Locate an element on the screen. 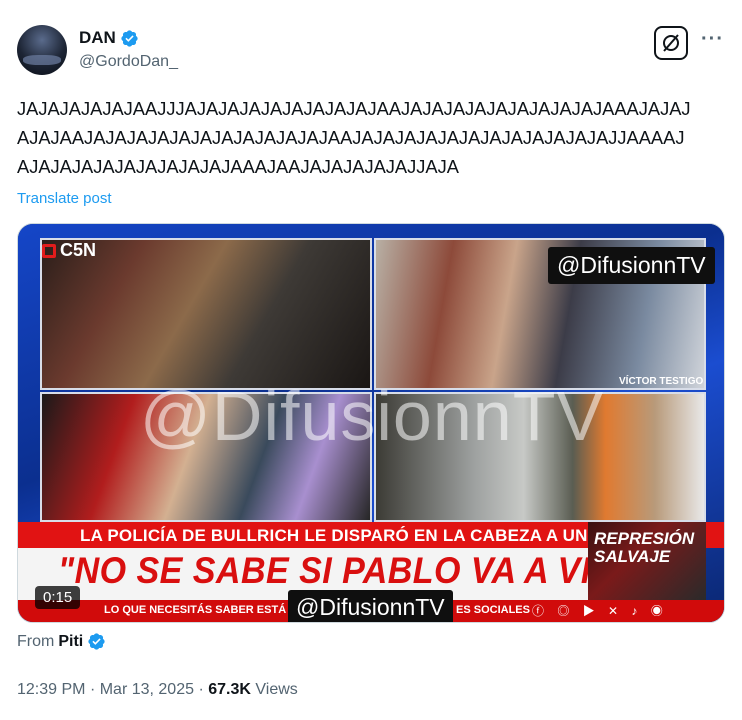  tweet-header: DAN @GordoDan_ ··· is located at coordinates (371, 50).